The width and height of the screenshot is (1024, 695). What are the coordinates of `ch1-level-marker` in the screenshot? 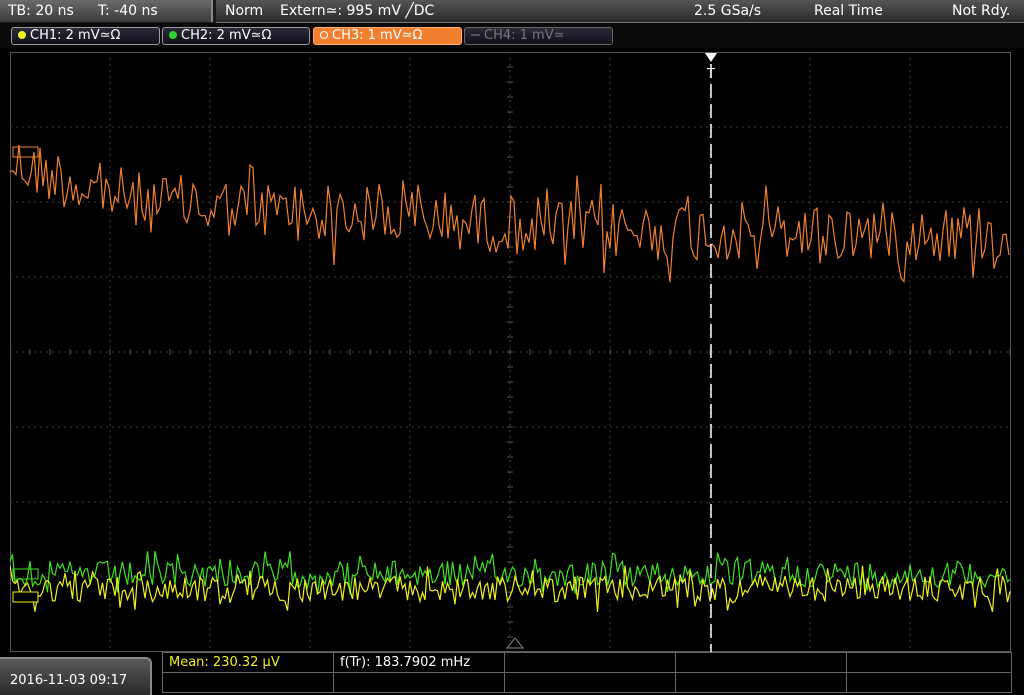 It's located at (25, 597).